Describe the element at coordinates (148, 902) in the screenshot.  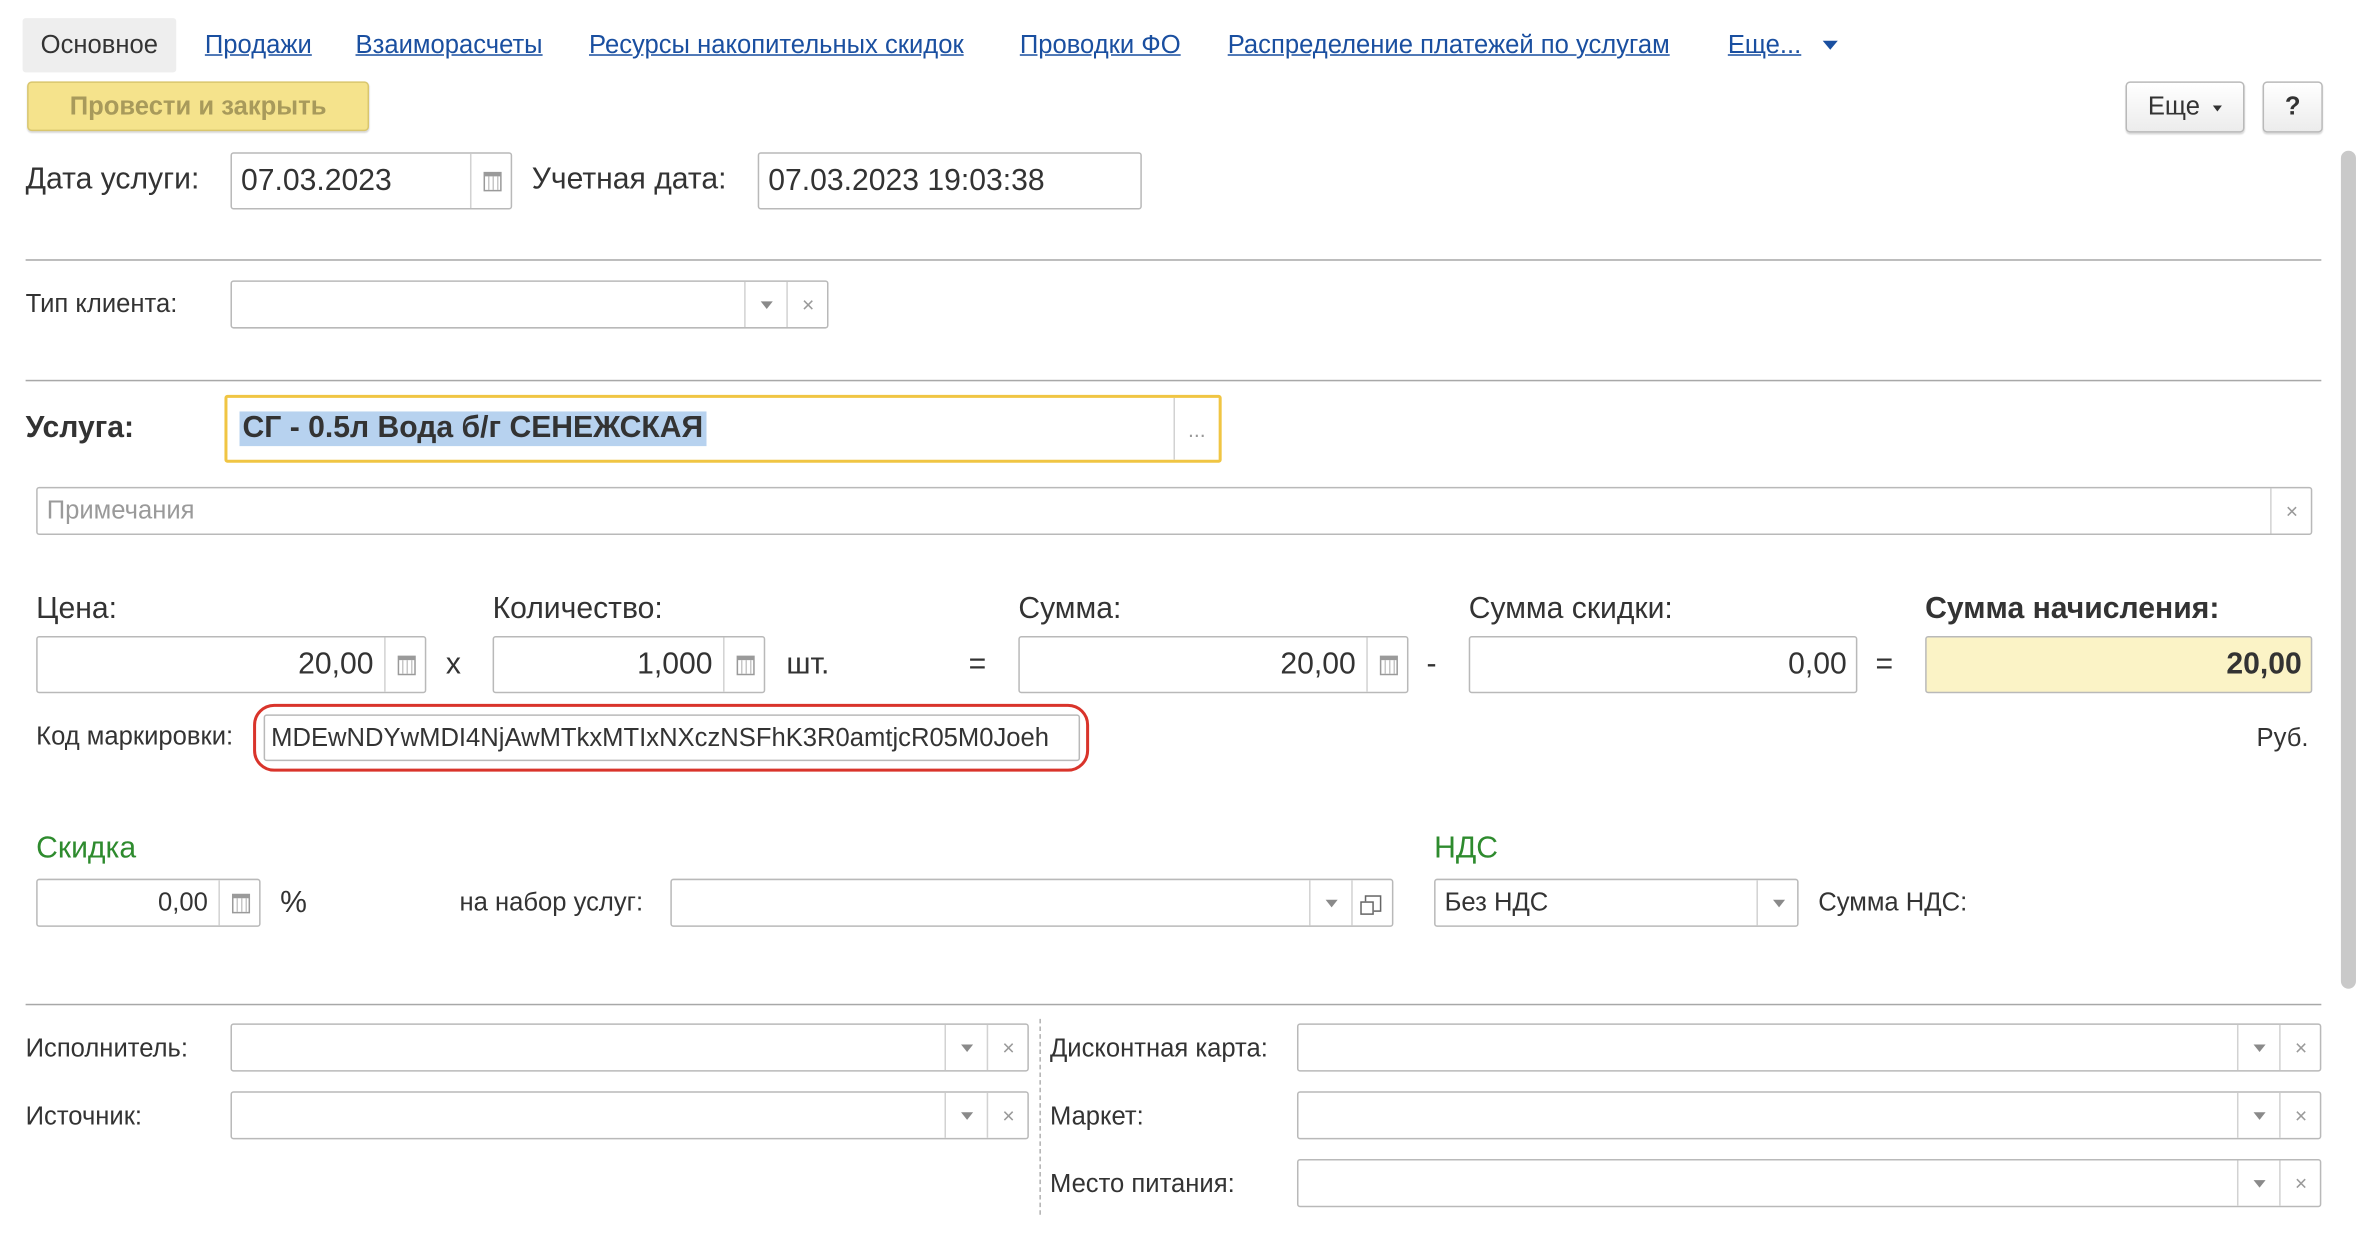
I see `discount-percent-field: 0,00` at that location.